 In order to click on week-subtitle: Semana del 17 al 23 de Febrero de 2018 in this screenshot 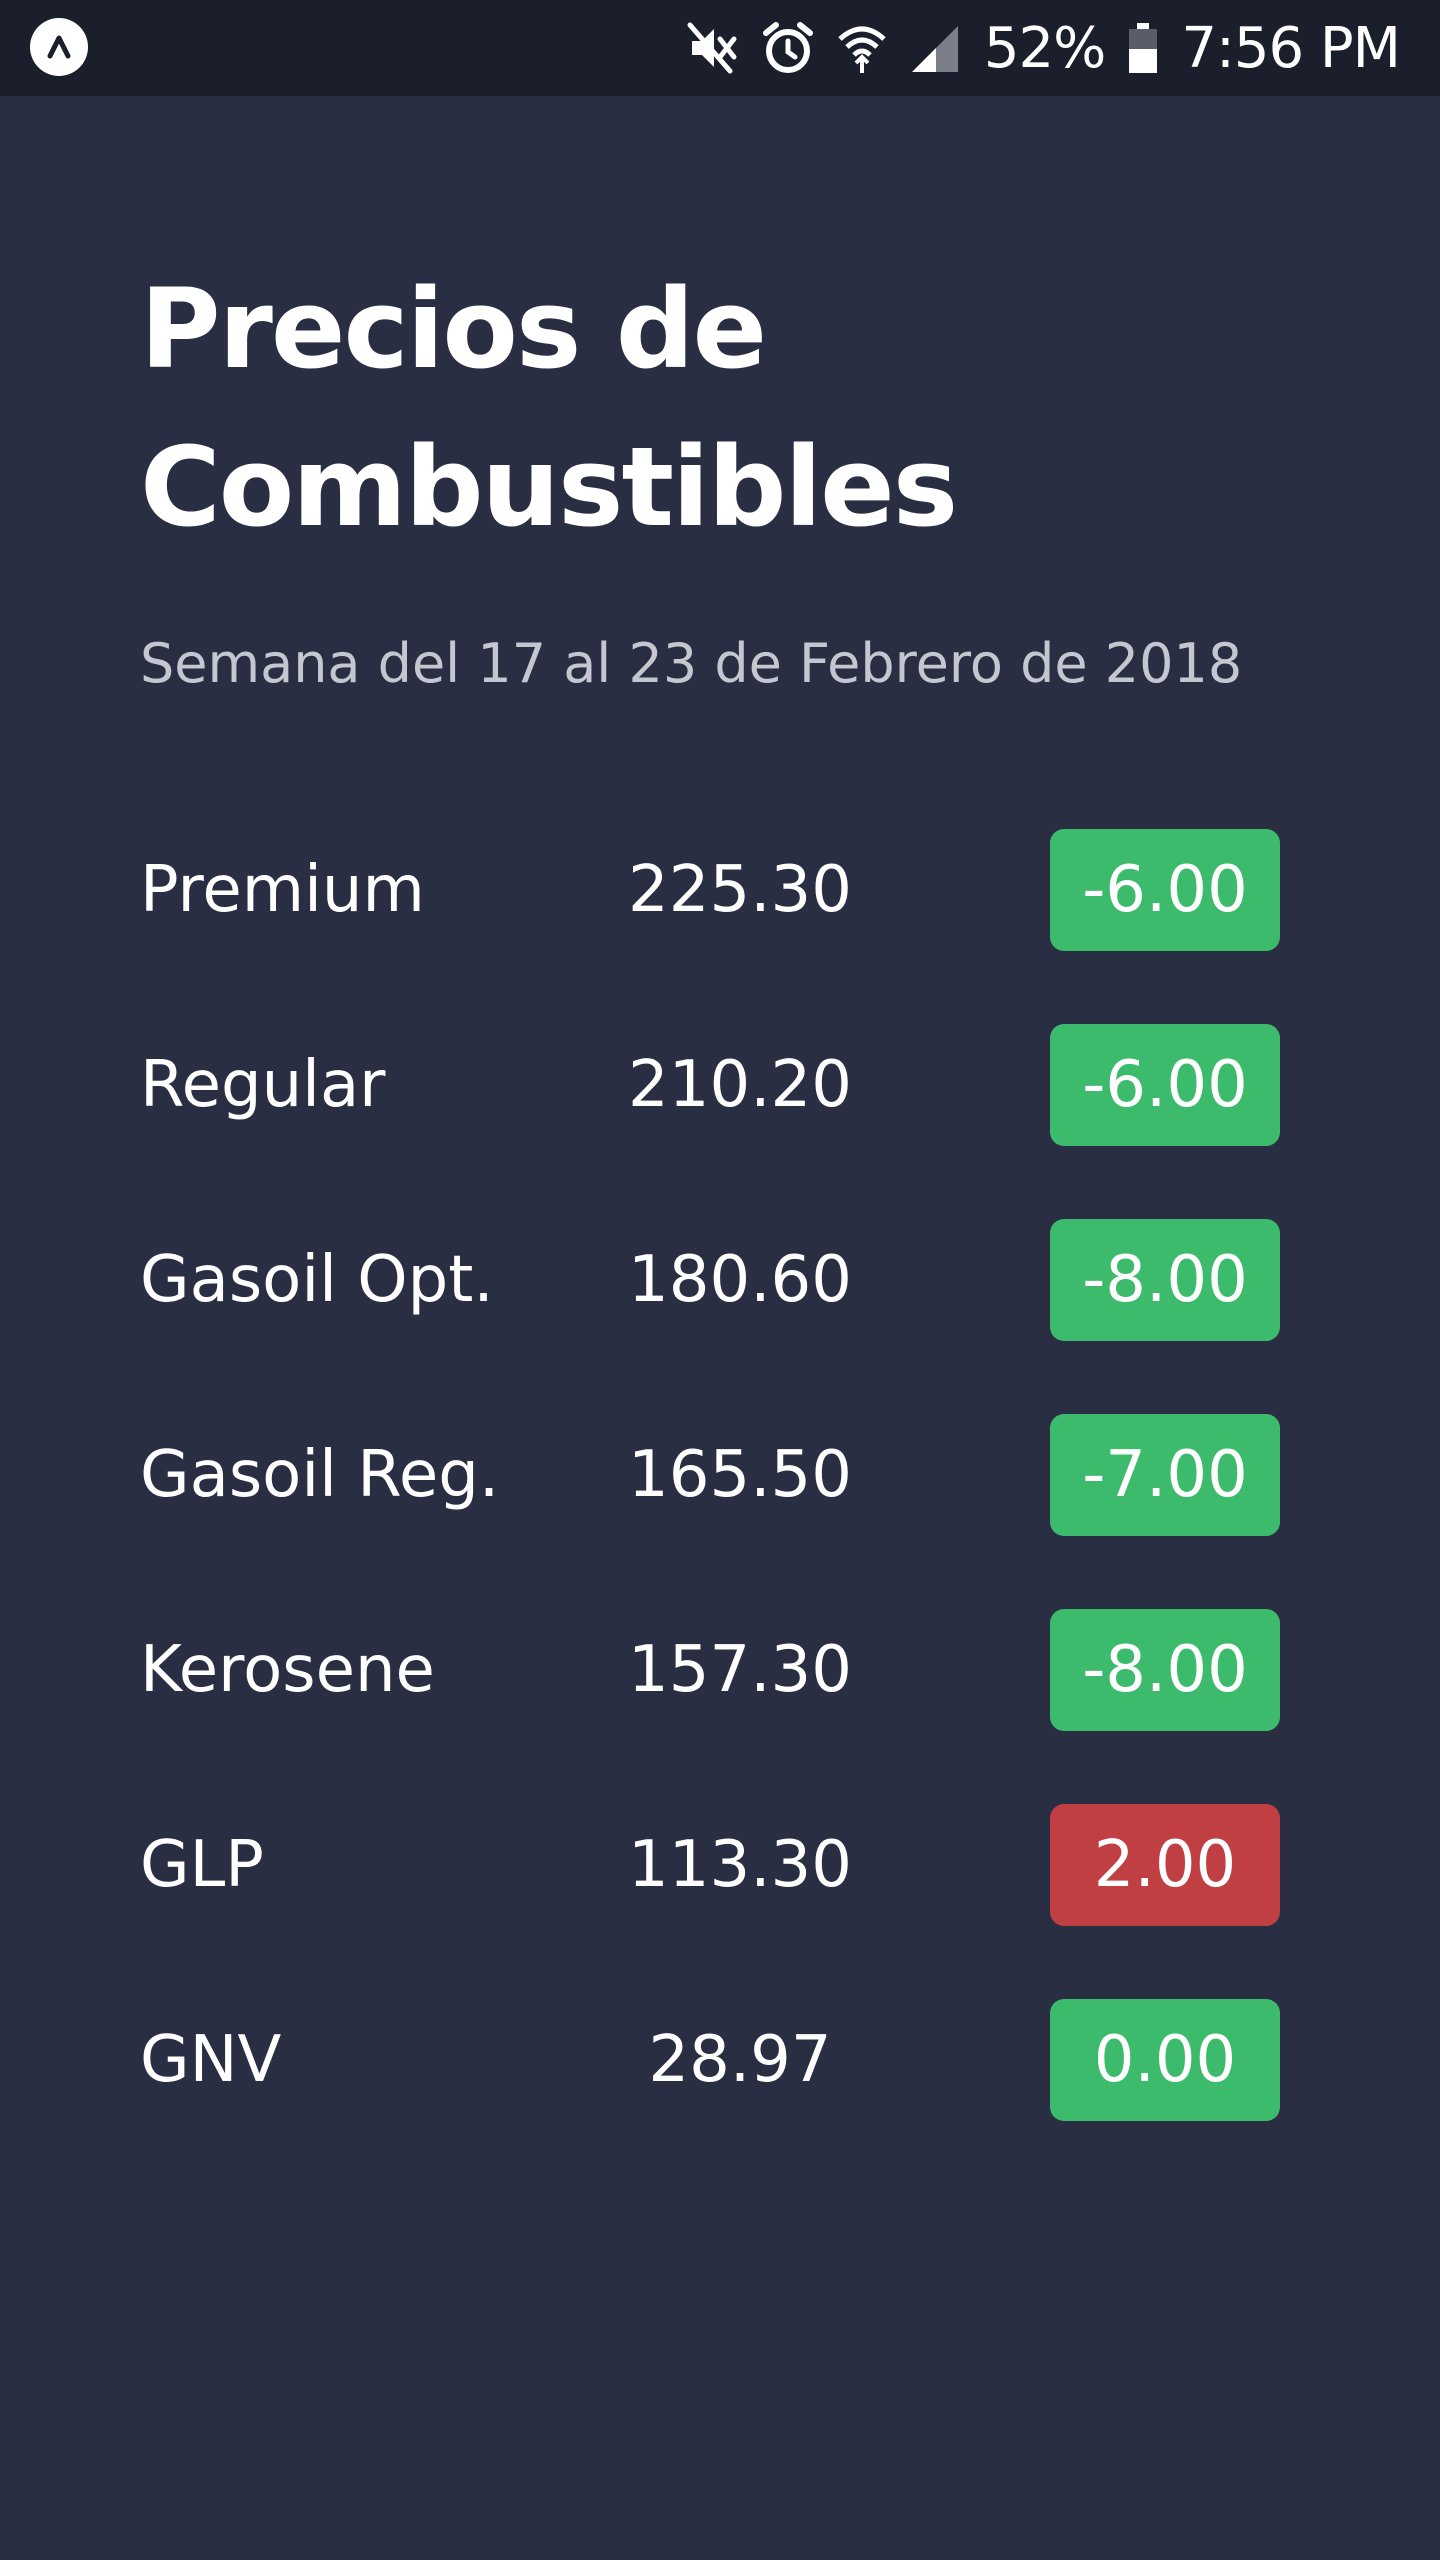, I will do `click(691, 663)`.